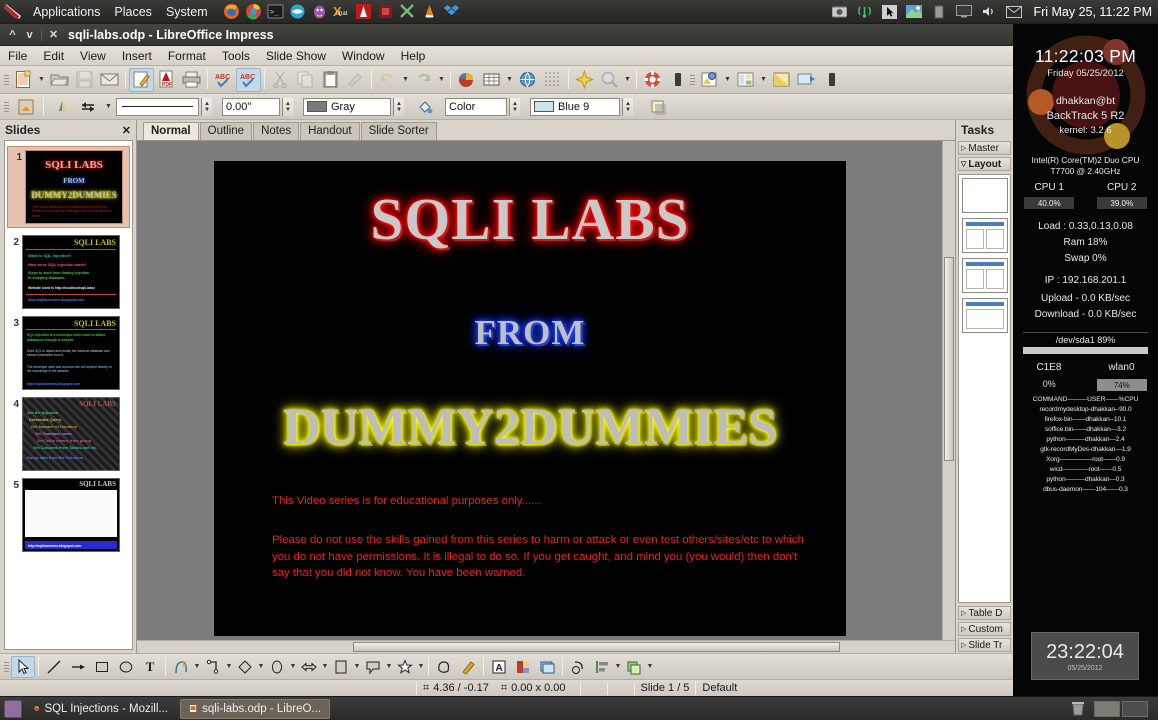  Describe the element at coordinates (444, 667) in the screenshot. I see `points-icon` at that location.